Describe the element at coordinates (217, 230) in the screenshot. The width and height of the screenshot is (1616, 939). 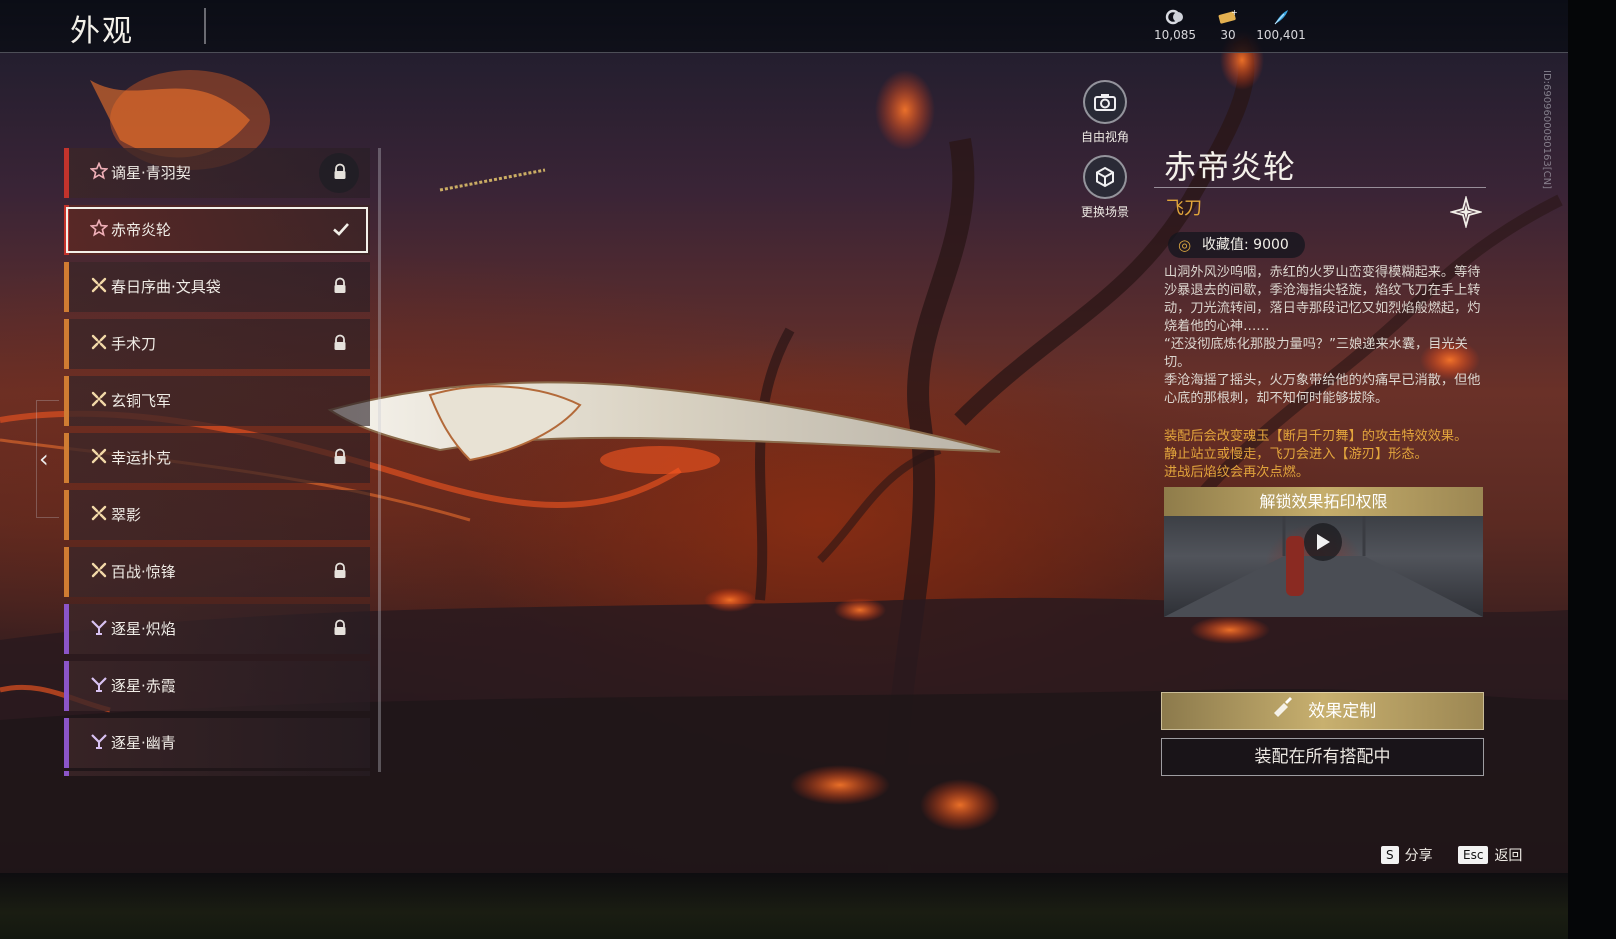
I see `list-item-selected: 赤帝炎轮` at that location.